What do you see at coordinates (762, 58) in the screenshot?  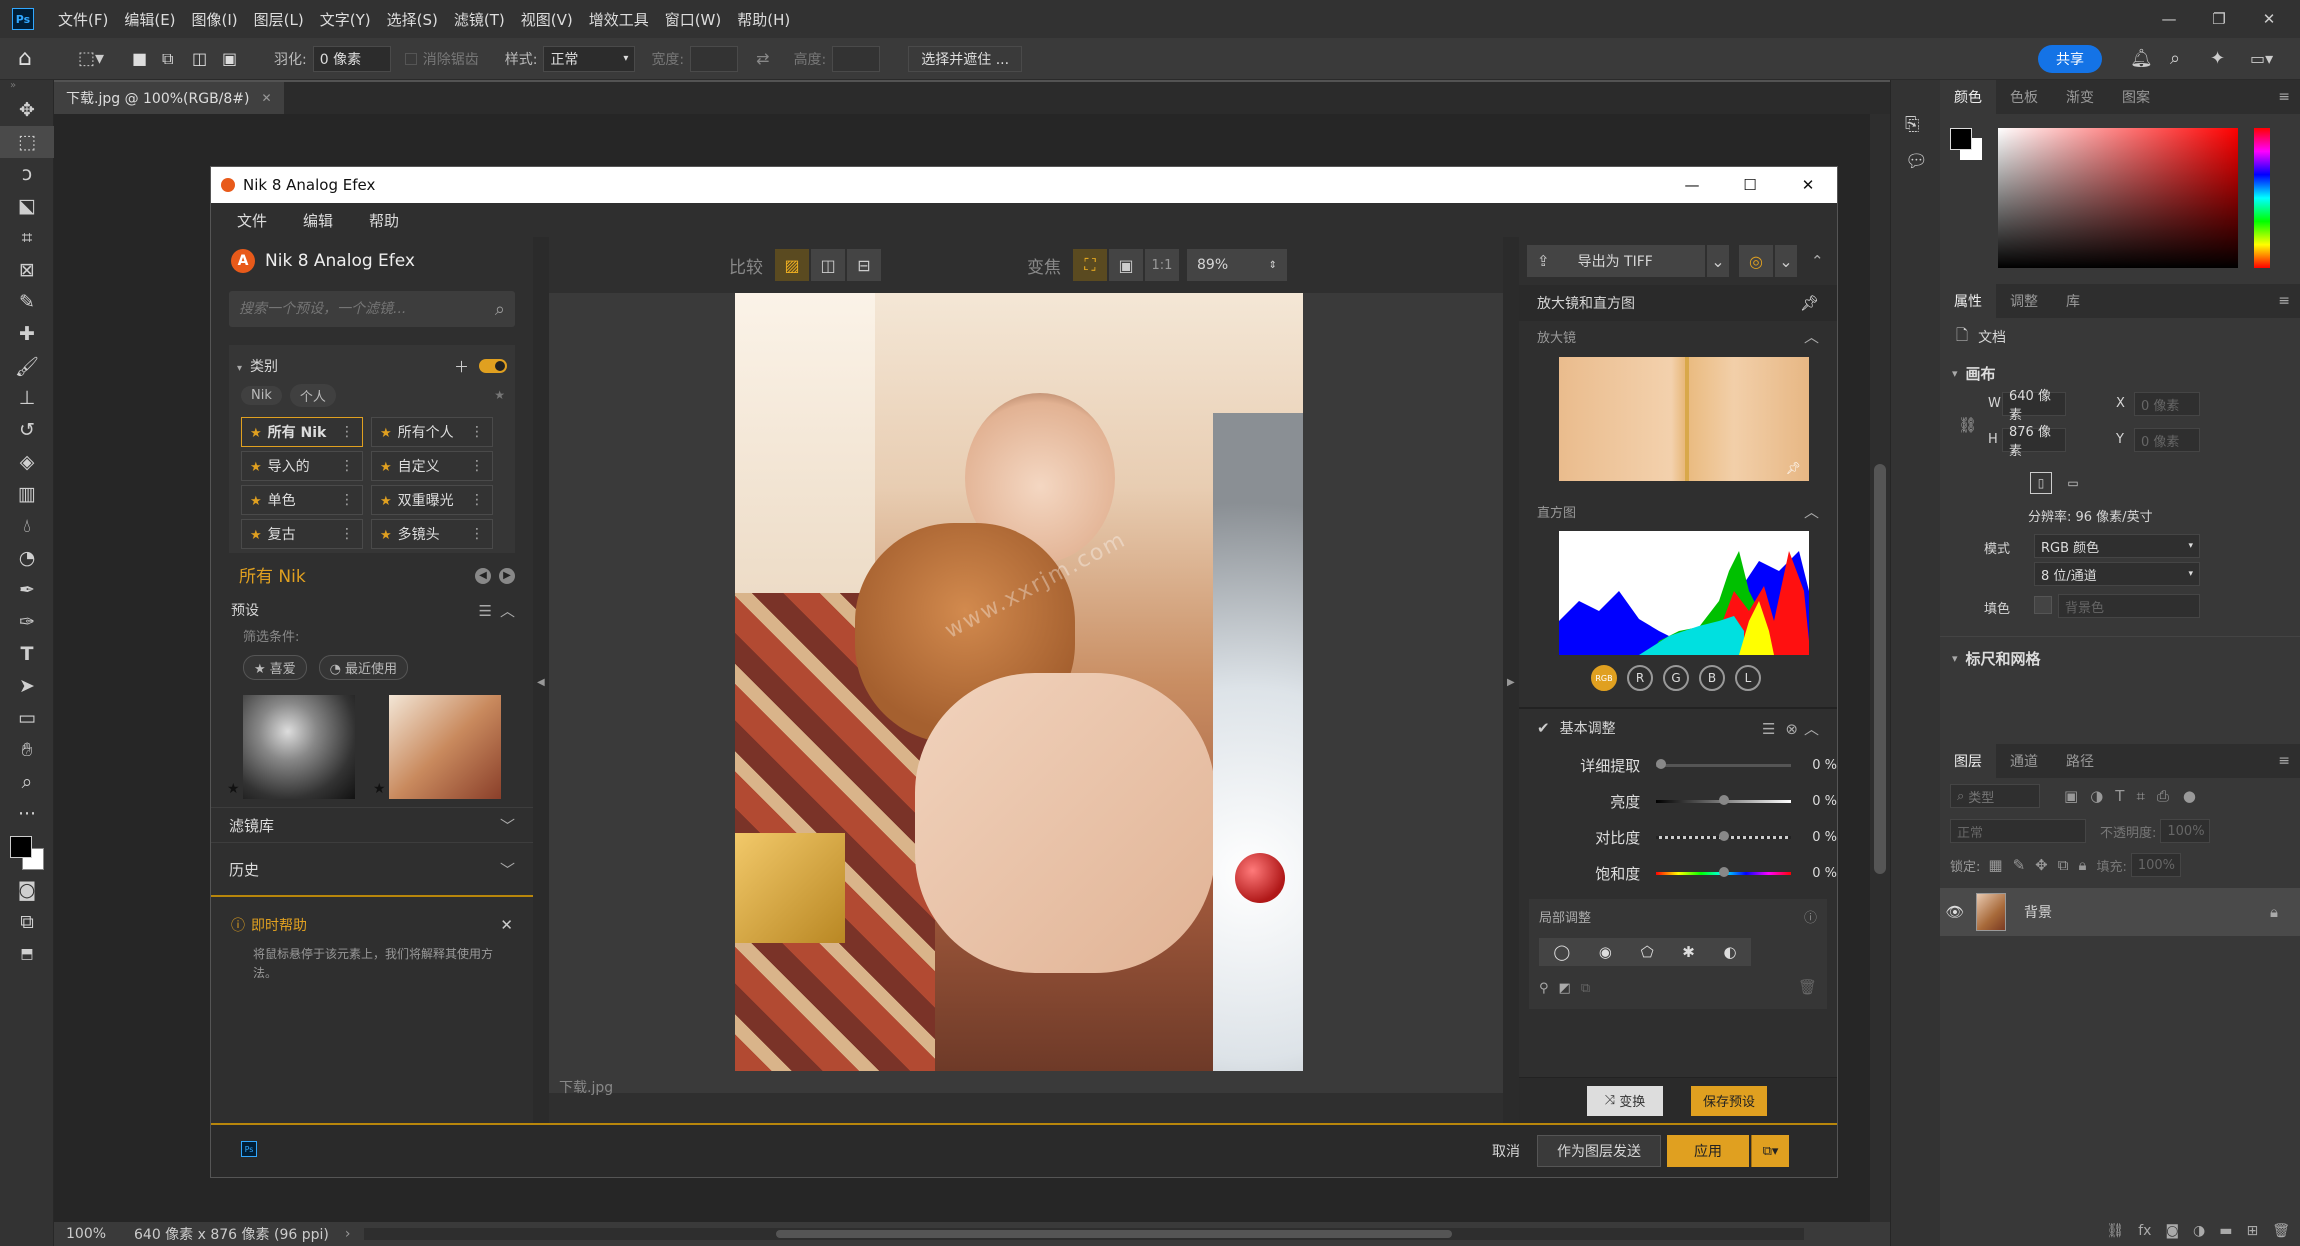 I see `swap-dimensions-icon: ⇄` at bounding box center [762, 58].